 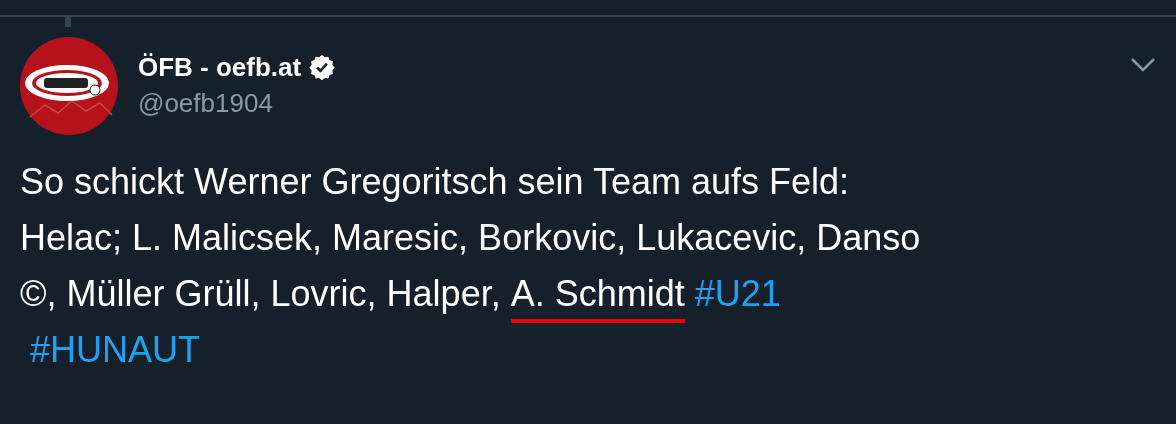 What do you see at coordinates (220, 67) in the screenshot?
I see `account-name: ÖFB - oefb.at` at bounding box center [220, 67].